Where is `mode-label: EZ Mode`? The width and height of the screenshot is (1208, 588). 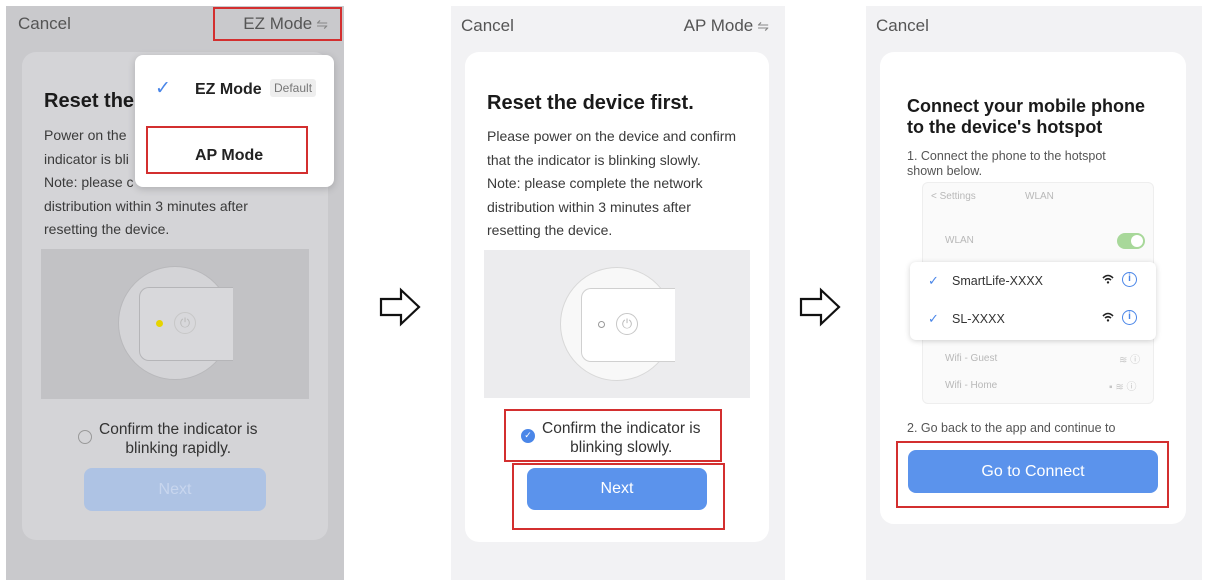
mode-label: EZ Mode is located at coordinates (278, 23).